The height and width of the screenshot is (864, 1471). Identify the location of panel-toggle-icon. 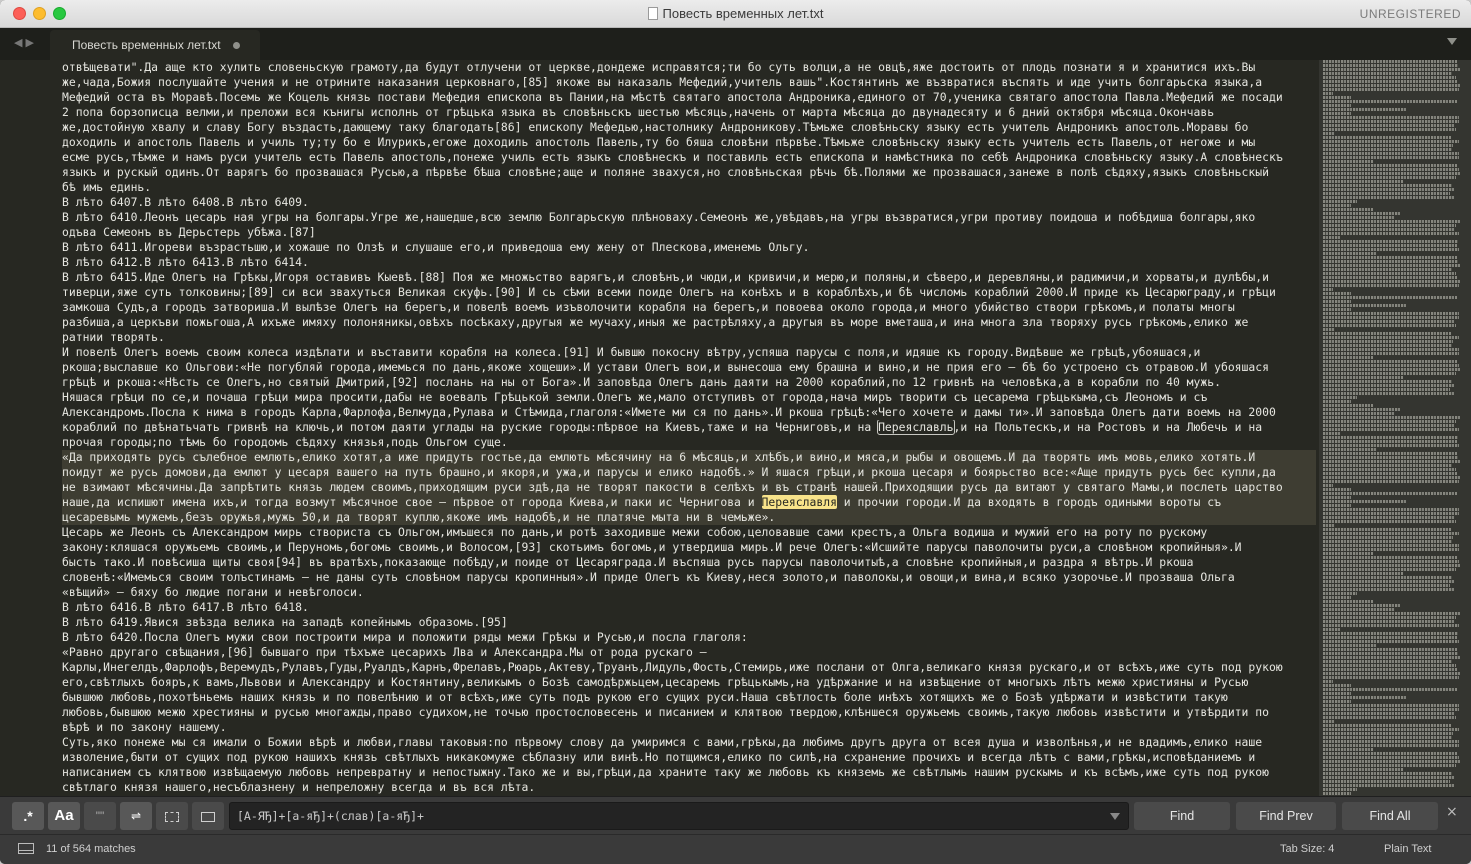
(26, 848).